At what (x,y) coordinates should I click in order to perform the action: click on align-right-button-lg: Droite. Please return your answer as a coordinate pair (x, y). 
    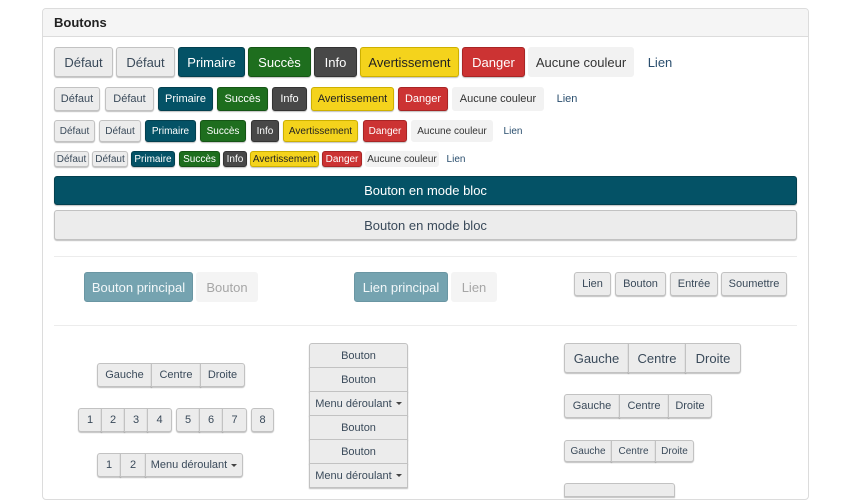
    Looking at the image, I should click on (713, 358).